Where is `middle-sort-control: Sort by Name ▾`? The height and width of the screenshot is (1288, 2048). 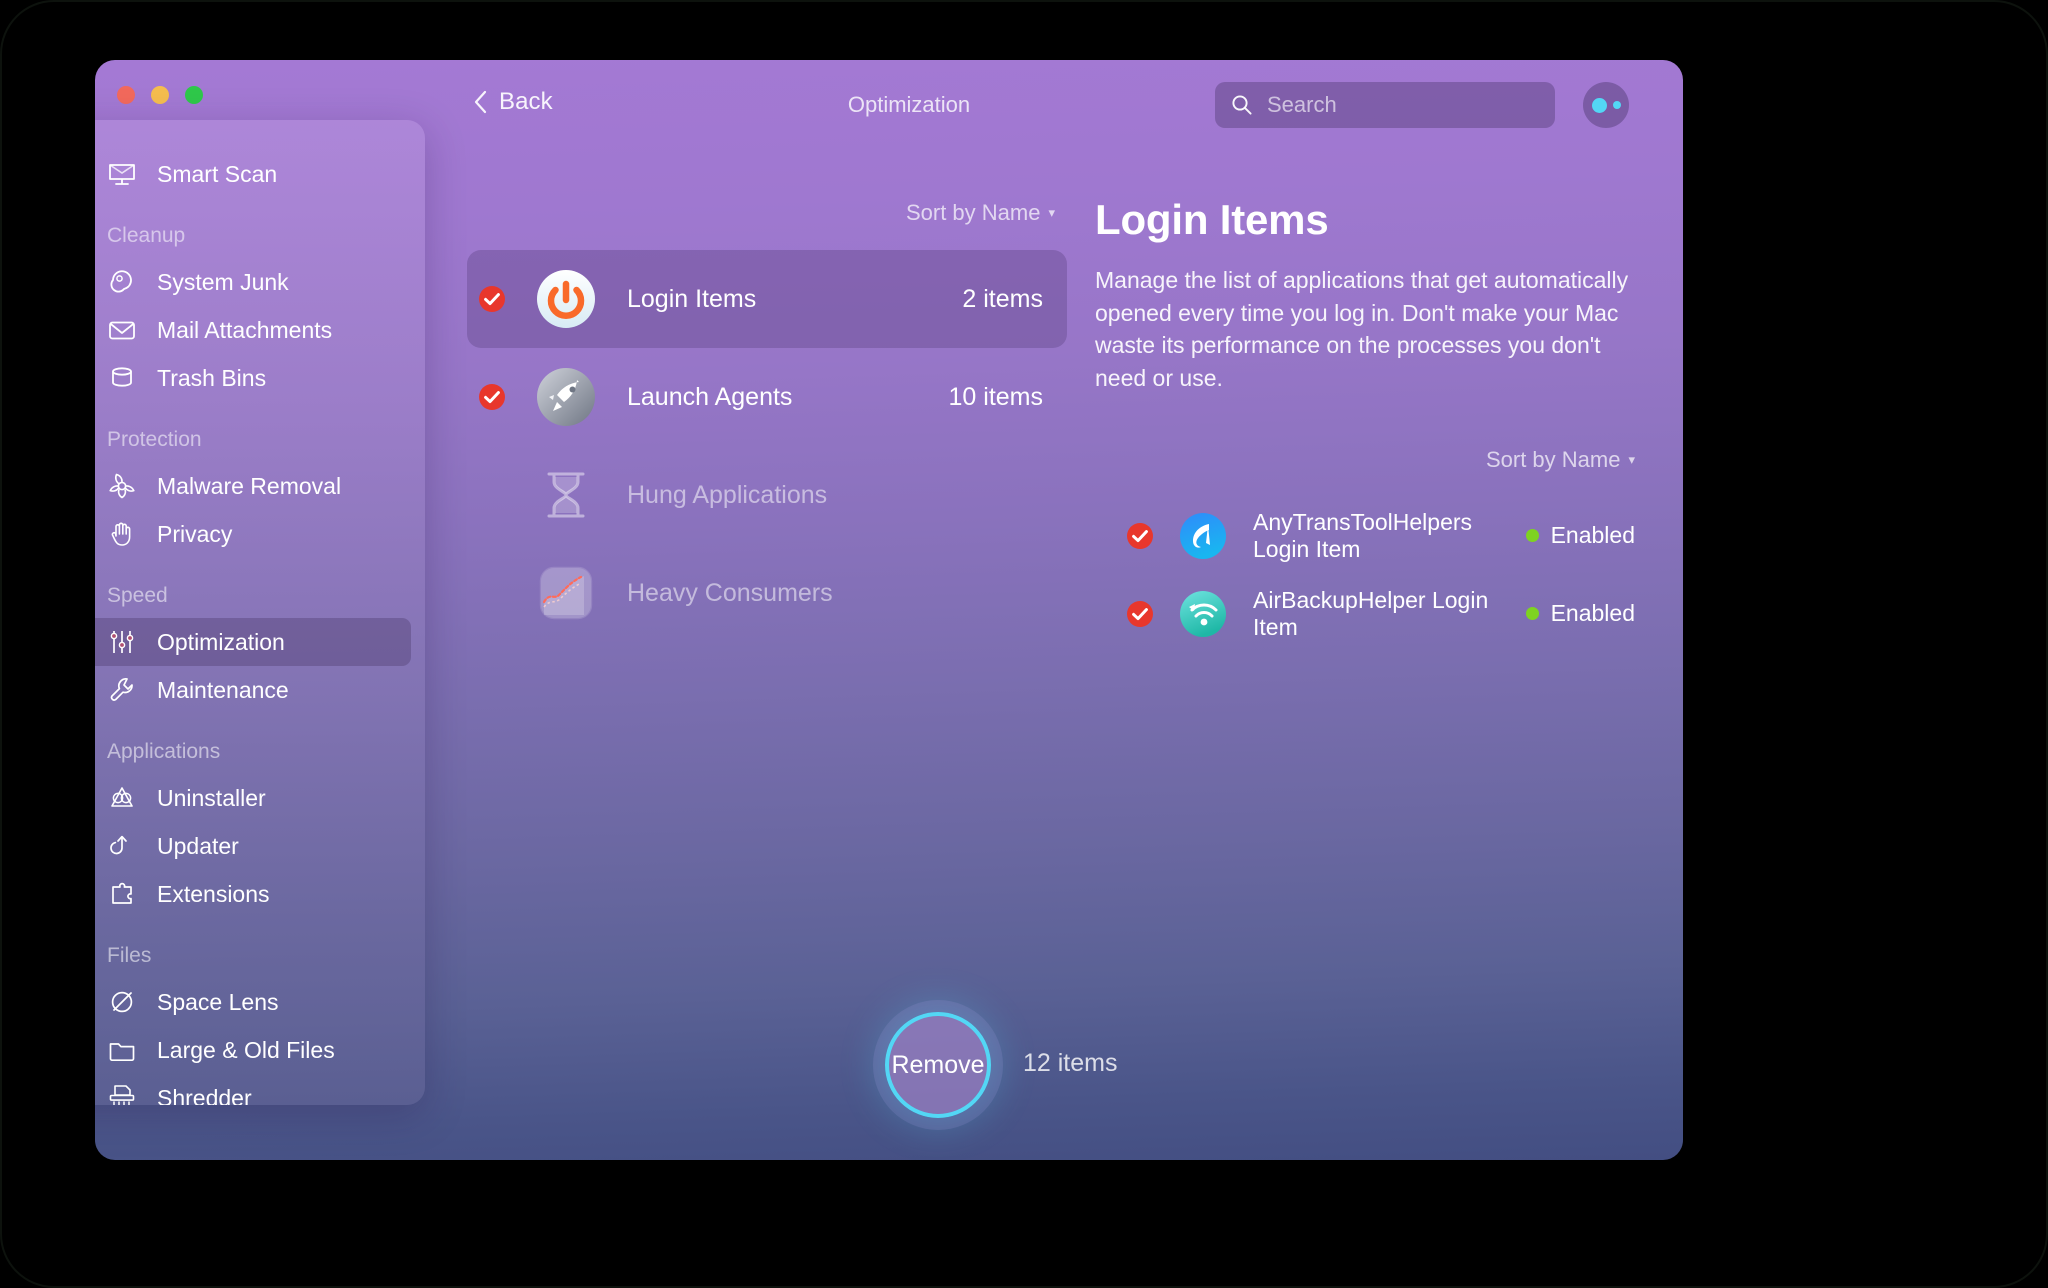 middle-sort-control: Sort by Name ▾ is located at coordinates (767, 213).